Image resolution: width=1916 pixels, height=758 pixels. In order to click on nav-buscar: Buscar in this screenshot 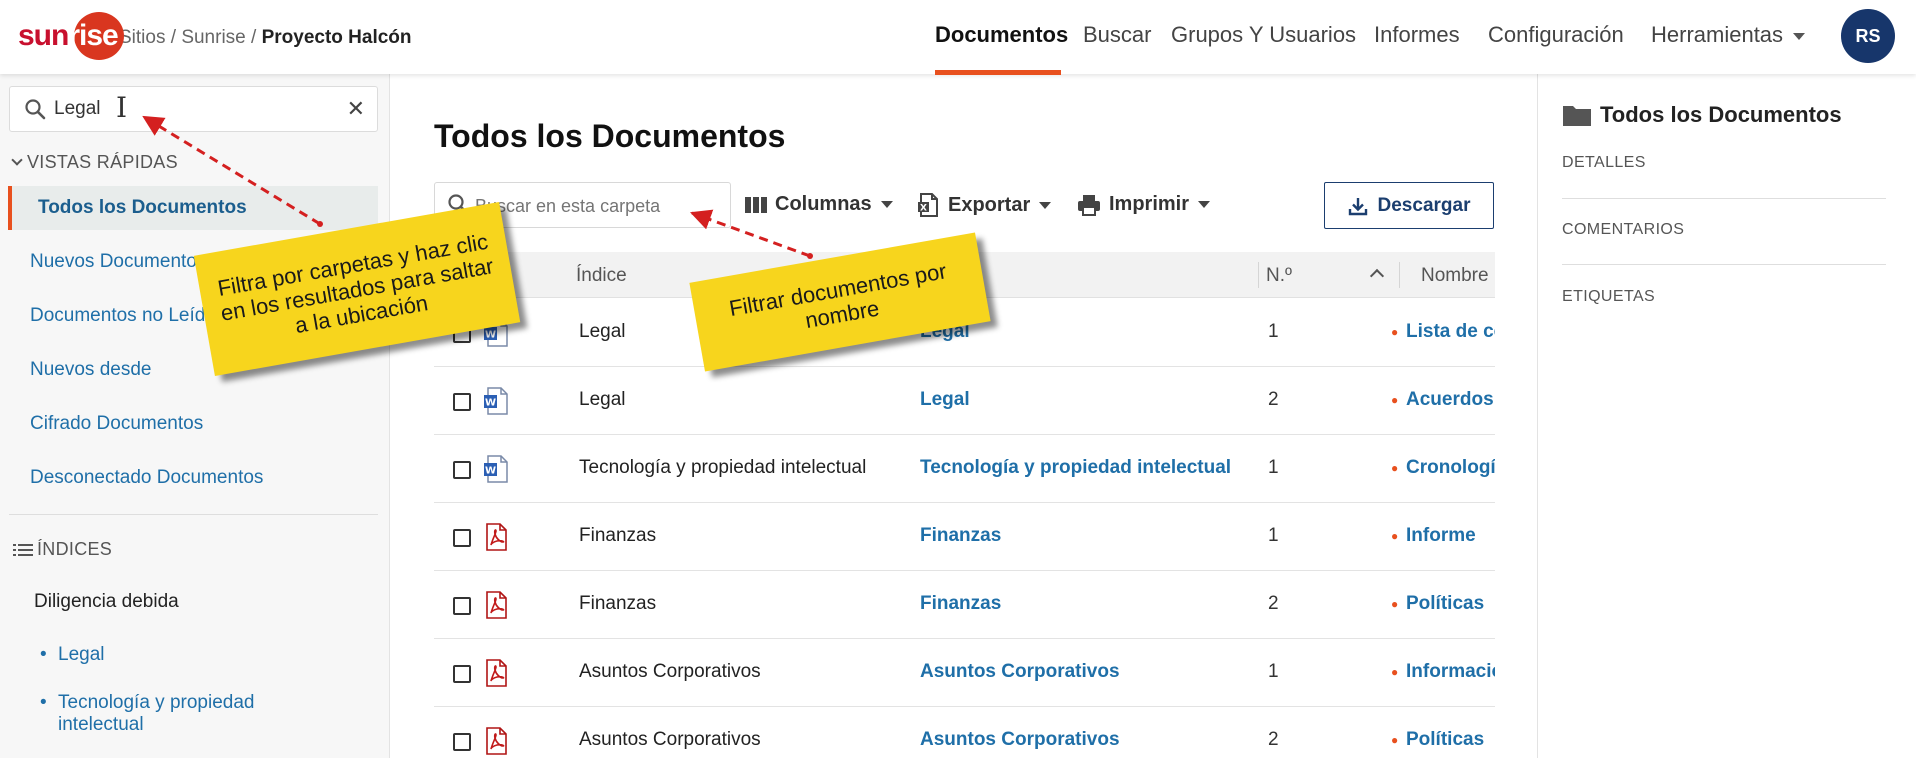, I will do `click(1117, 35)`.